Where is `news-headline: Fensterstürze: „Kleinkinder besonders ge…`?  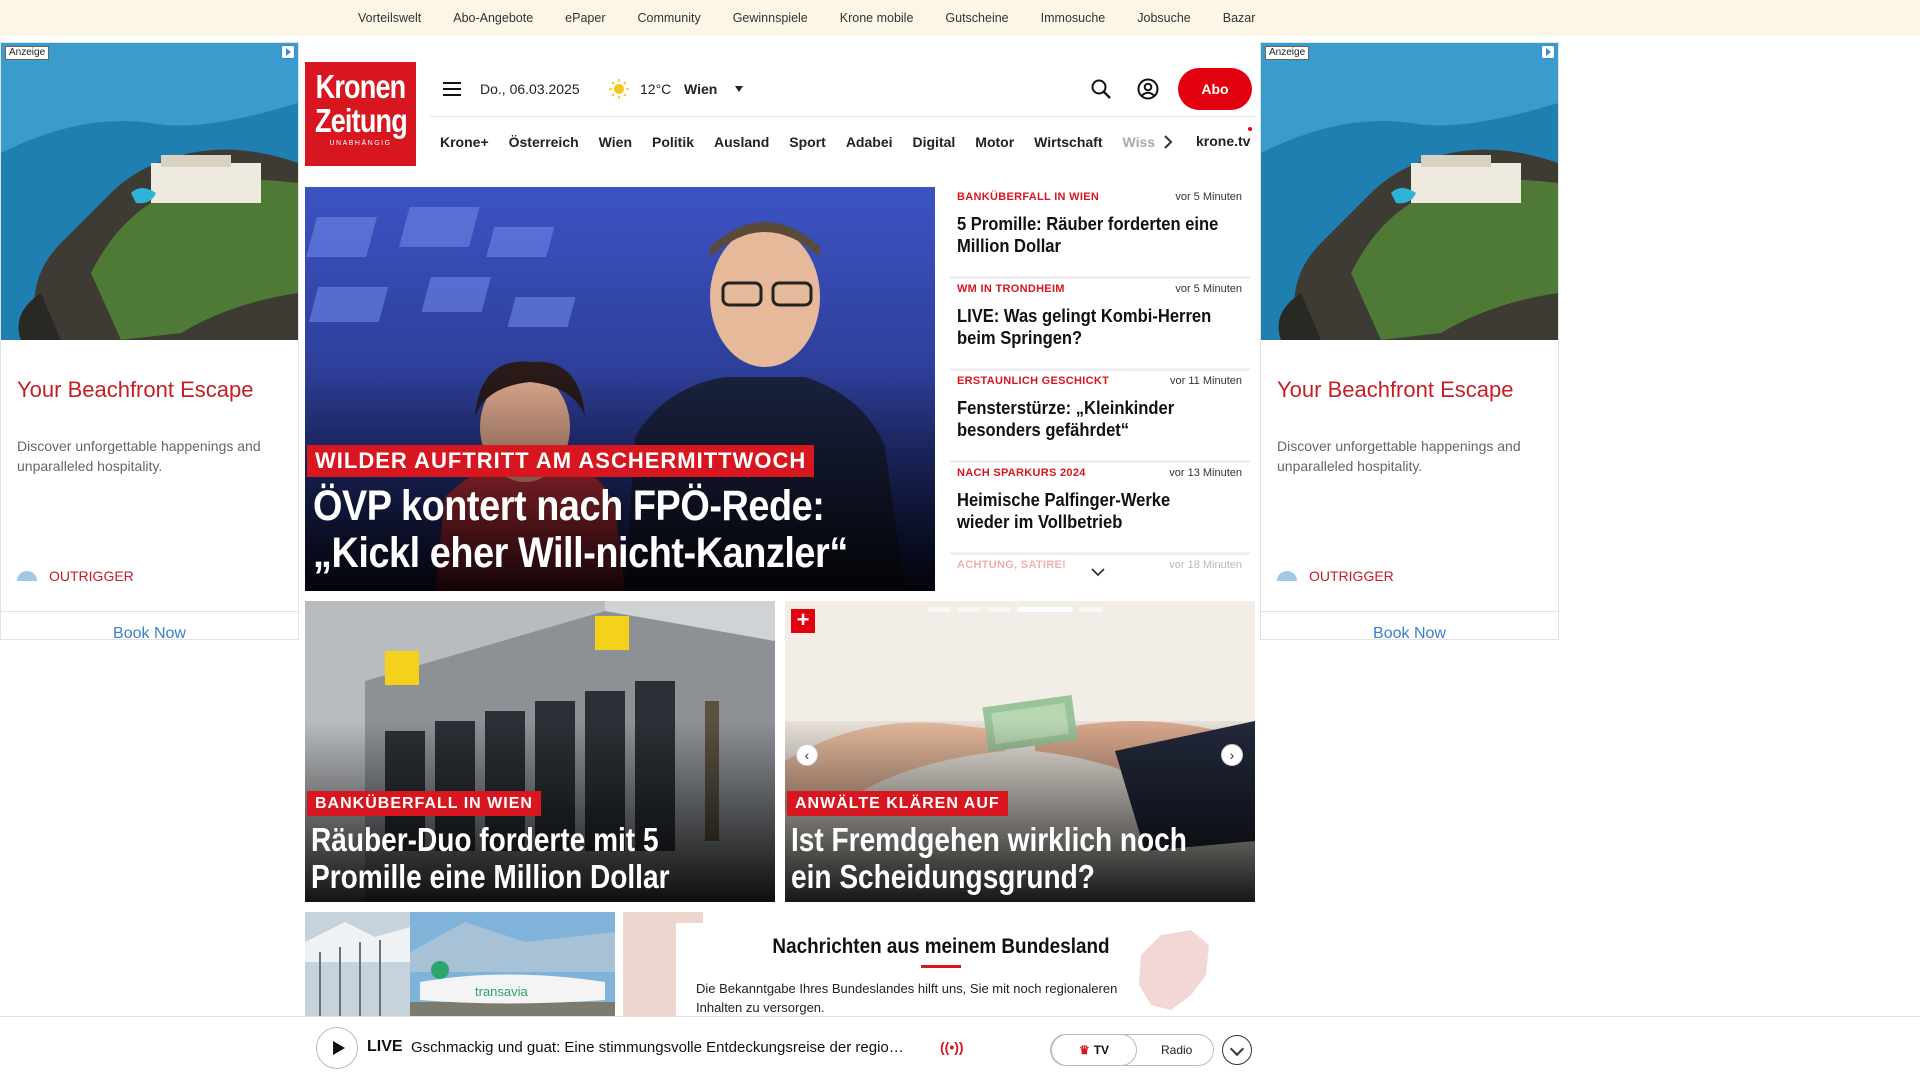
news-headline: Fensterstürze: „Kleinkinder besonders ge… is located at coordinates (1090, 419).